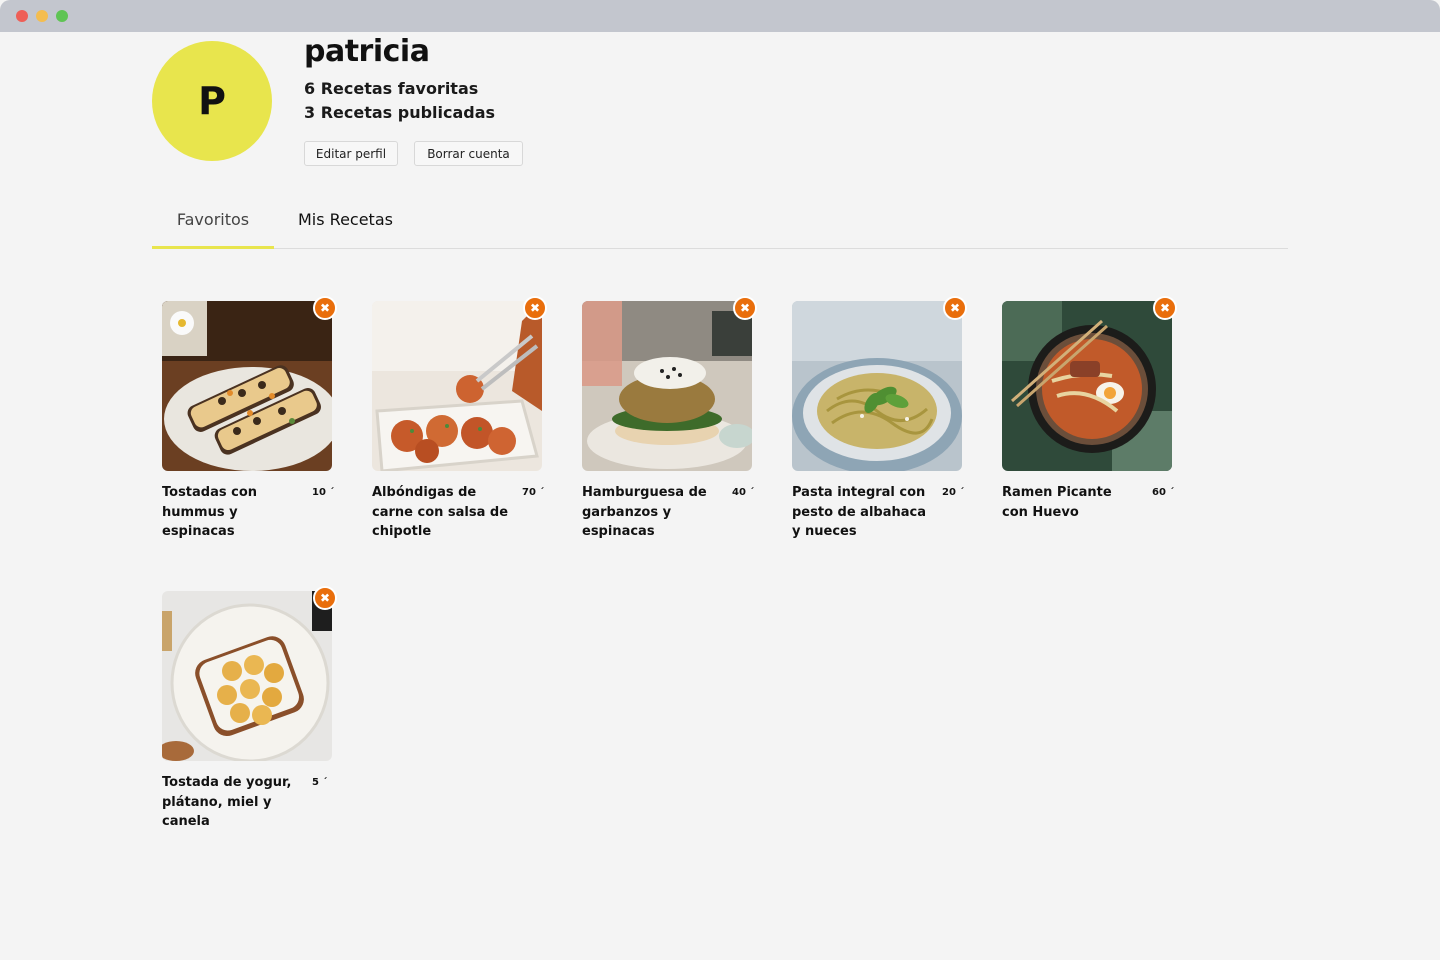 Image resolution: width=1440 pixels, height=960 pixels. Describe the element at coordinates (22, 16) in the screenshot. I see `close-window-button` at that location.